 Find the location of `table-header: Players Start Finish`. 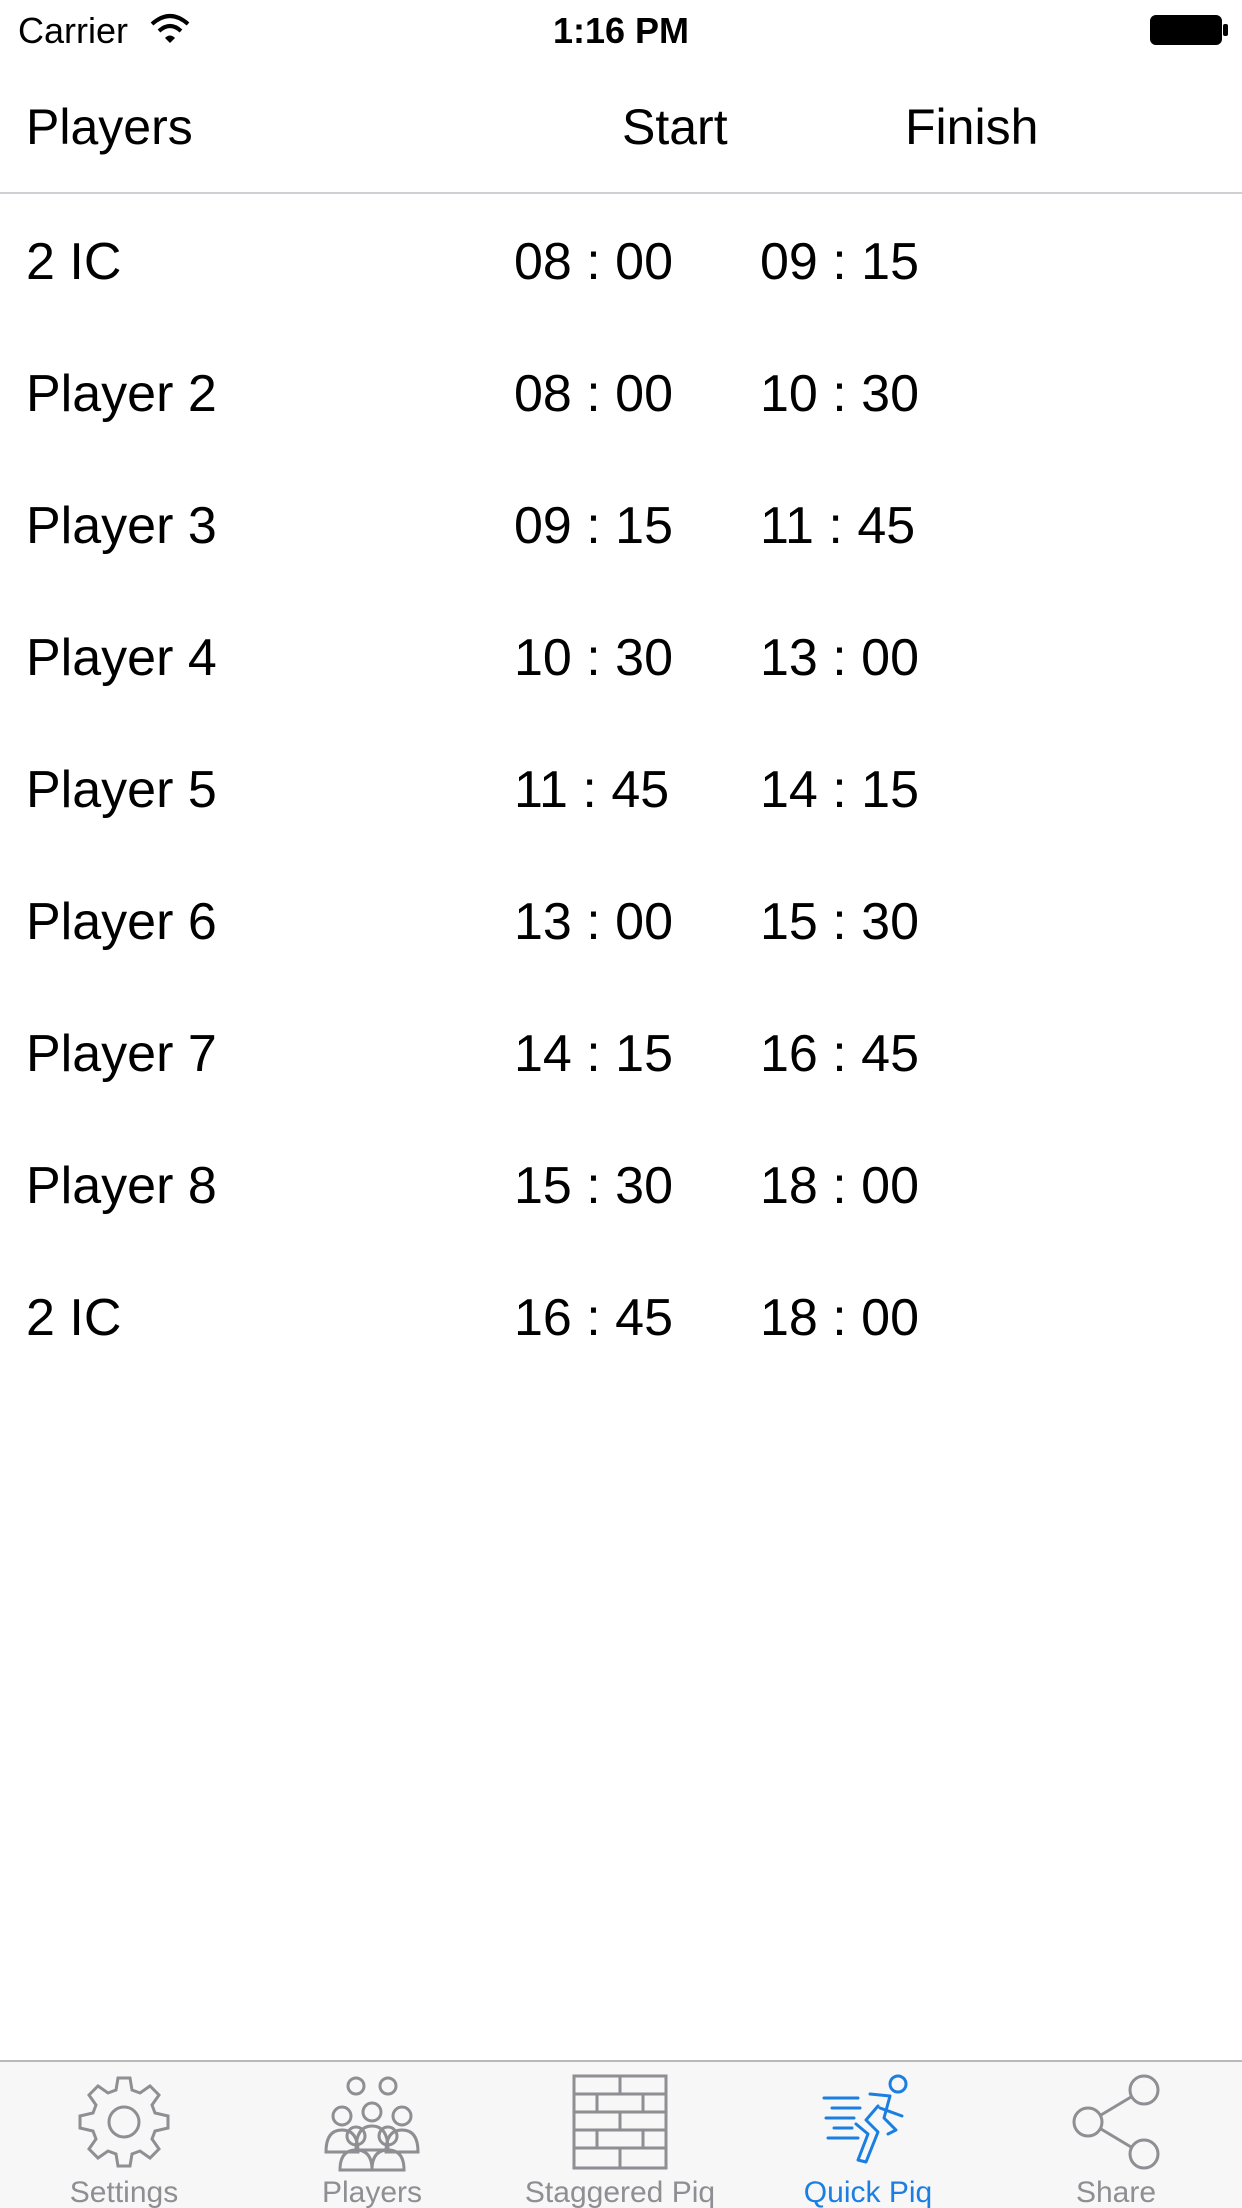

table-header: Players Start Finish is located at coordinates (621, 127).